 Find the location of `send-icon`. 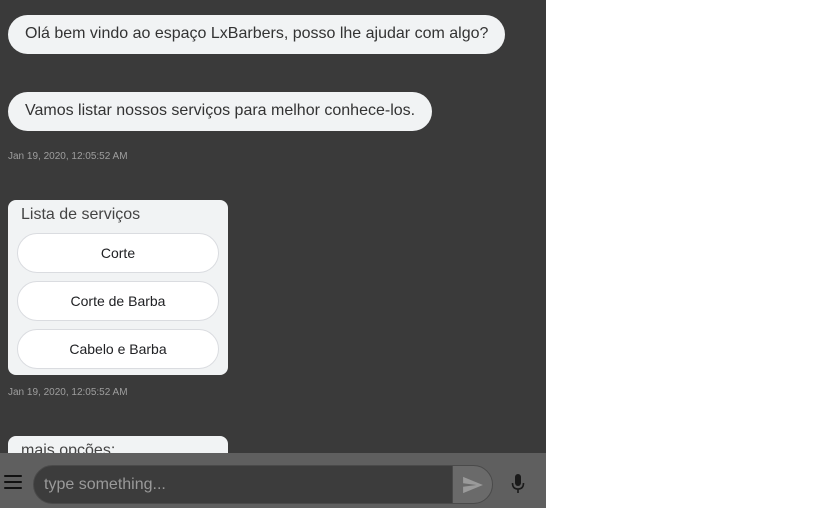

send-icon is located at coordinates (472, 484).